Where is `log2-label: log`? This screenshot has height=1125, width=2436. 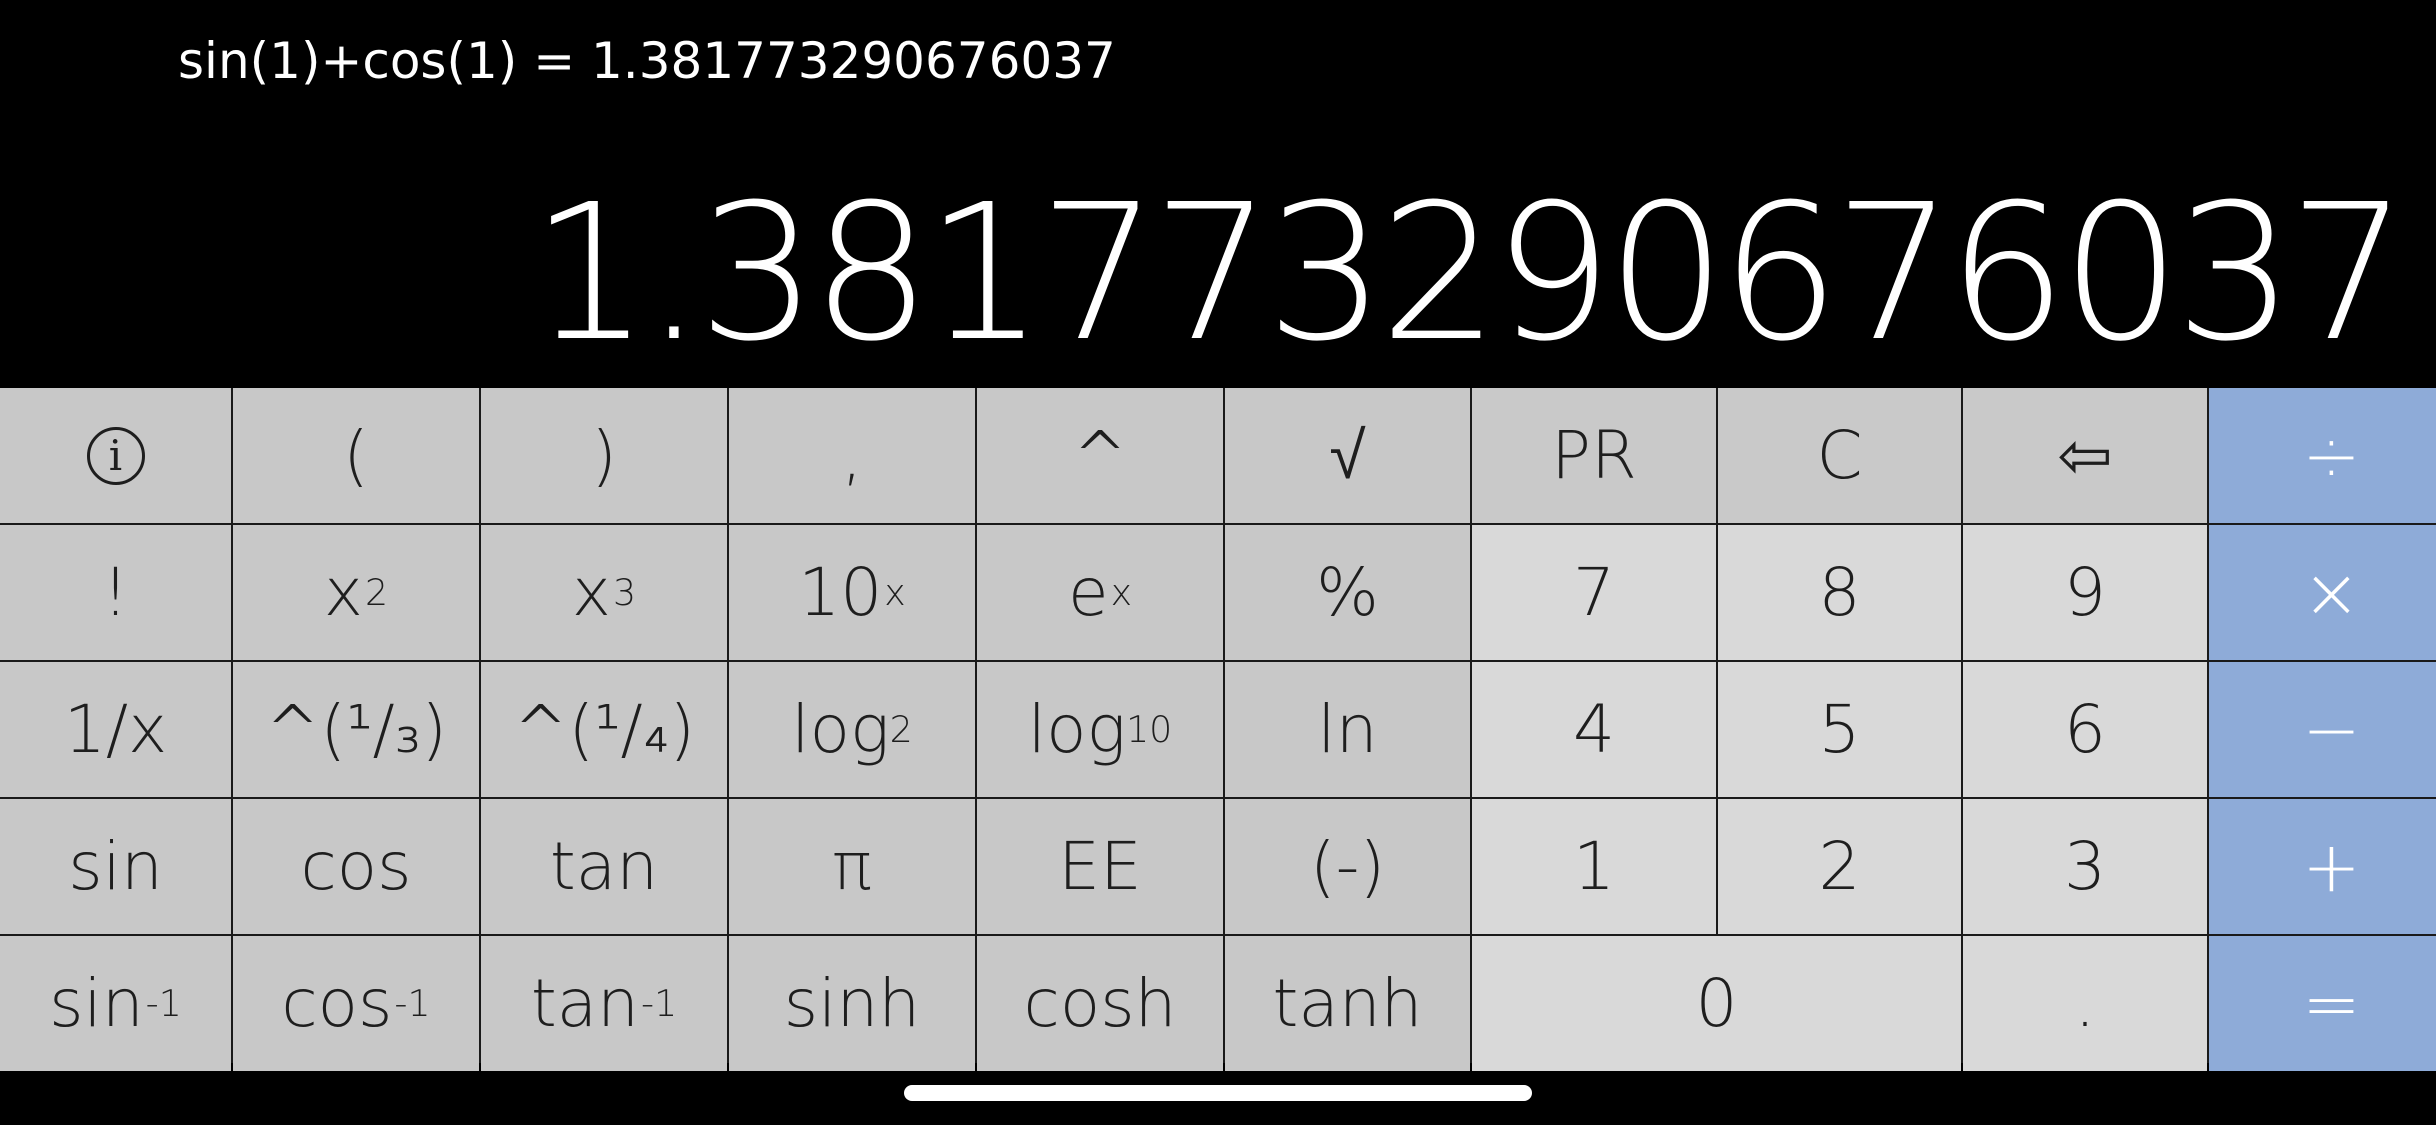
log2-label: log is located at coordinates (840, 729).